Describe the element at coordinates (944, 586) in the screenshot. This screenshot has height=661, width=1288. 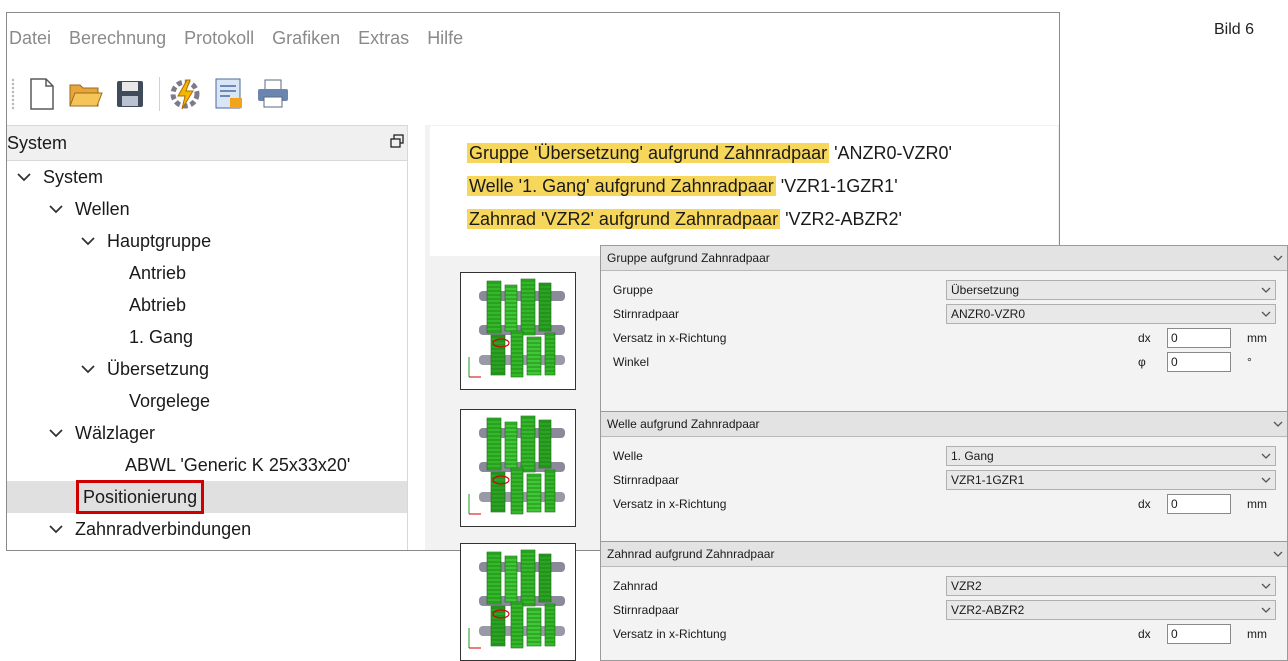
I see `dialog-row: Zahnrad VZR2` at that location.